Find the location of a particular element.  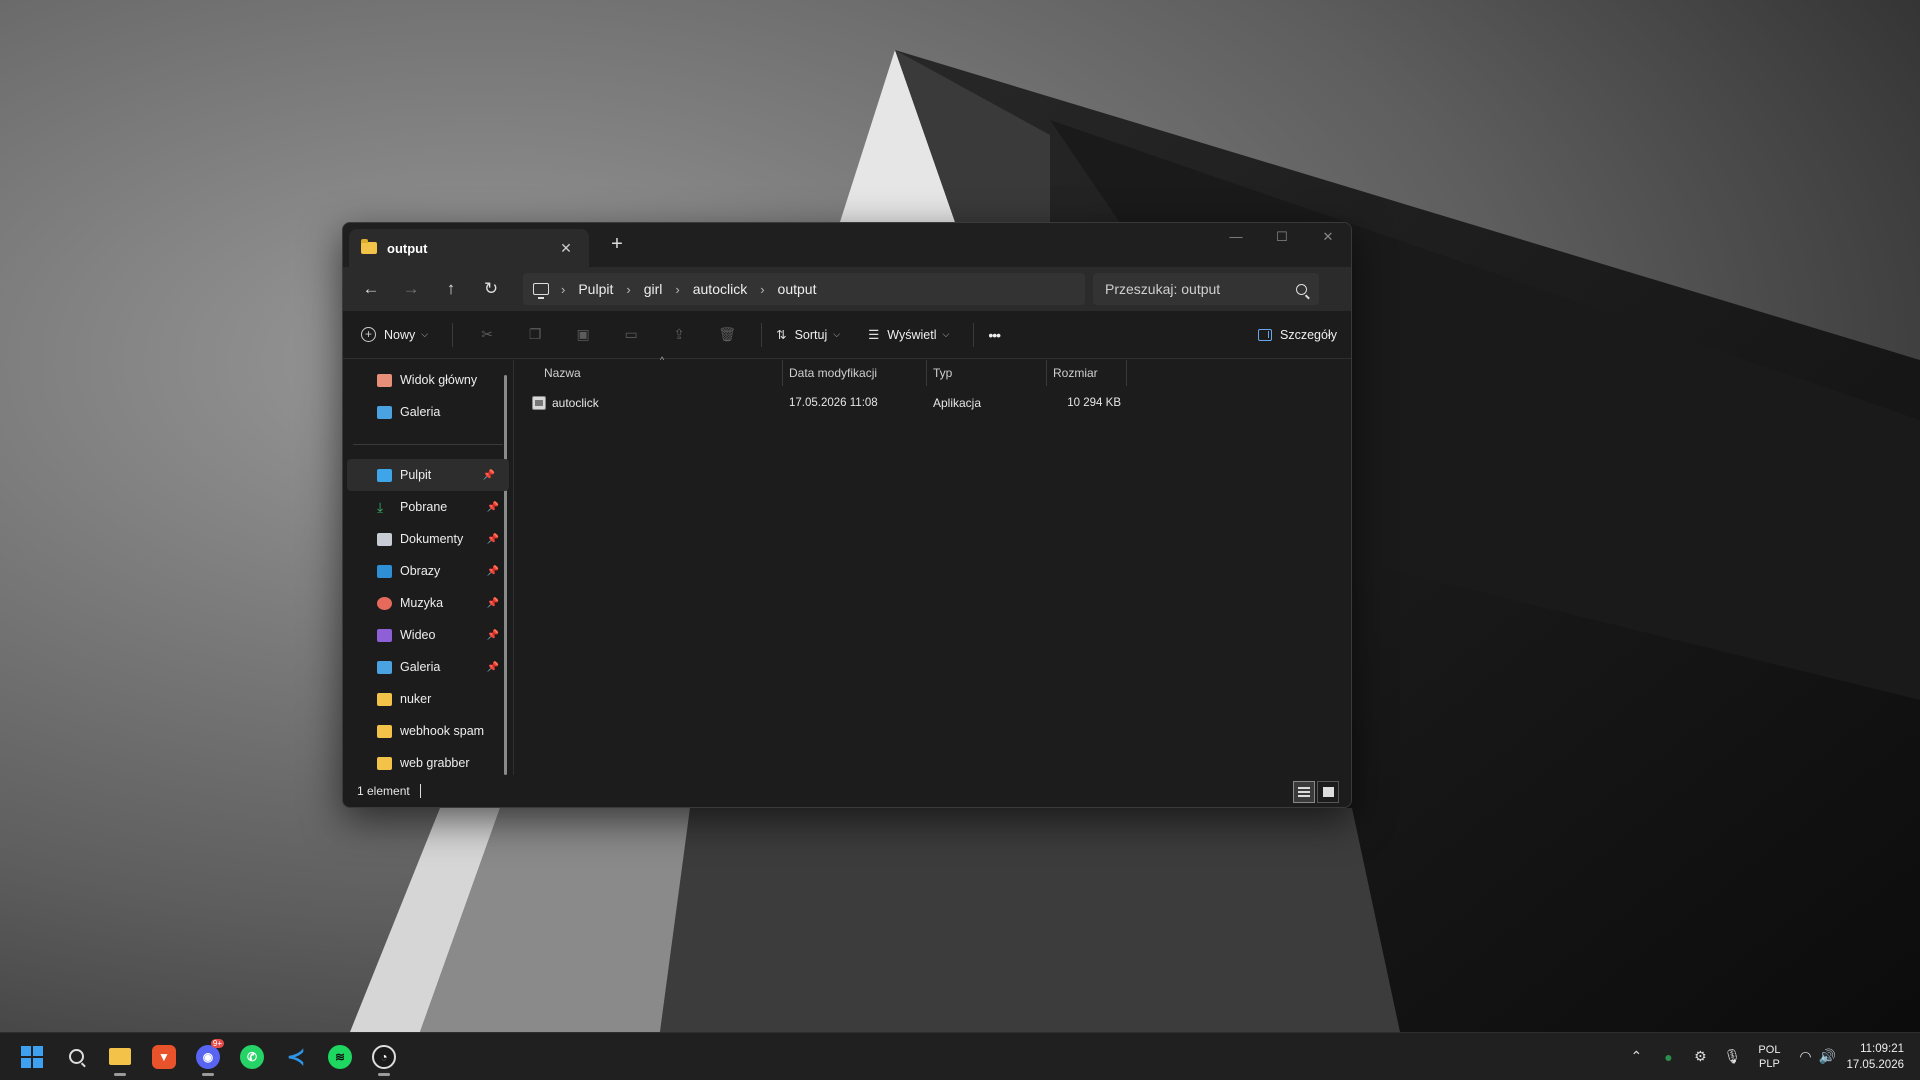

sidebar-item-webhook-spam: webhook spam is located at coordinates (428, 731).